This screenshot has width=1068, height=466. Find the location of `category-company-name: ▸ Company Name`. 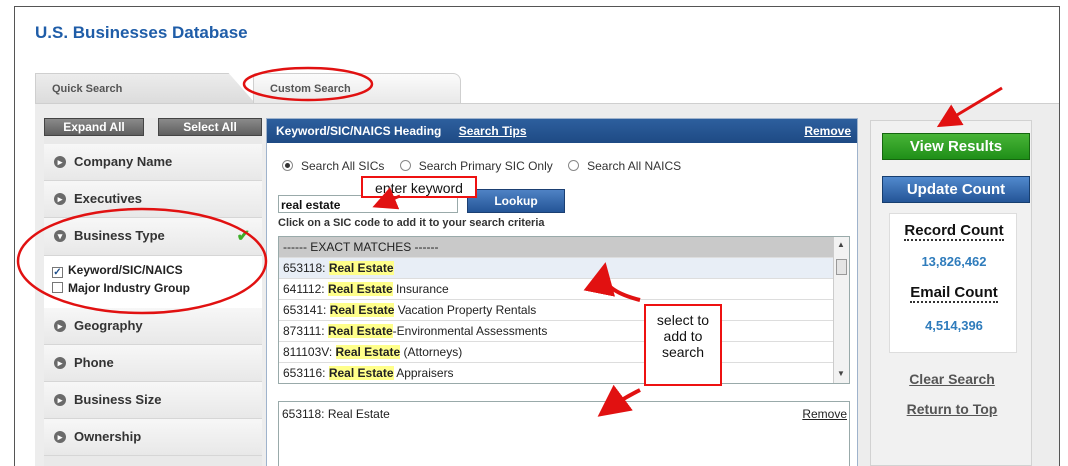

category-company-name: ▸ Company Name is located at coordinates (153, 162).